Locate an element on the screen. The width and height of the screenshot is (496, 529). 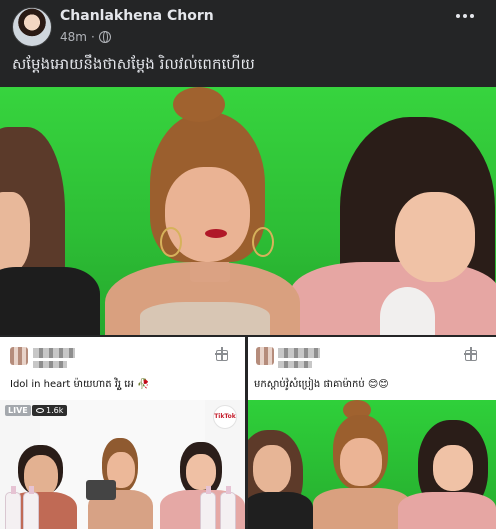
post-caption: សម្ដែងអោយនឹងថាសម្ដែង រិលវល់ពេកហើយ is located at coordinates (133, 64).